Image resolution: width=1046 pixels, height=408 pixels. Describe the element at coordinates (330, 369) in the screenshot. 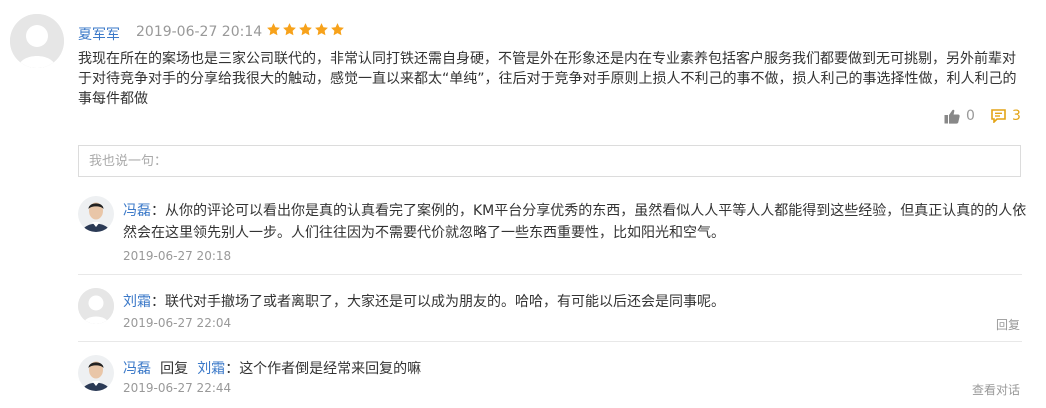

I see `reply-text: 这个作者倒是经常来回复的嘛` at that location.